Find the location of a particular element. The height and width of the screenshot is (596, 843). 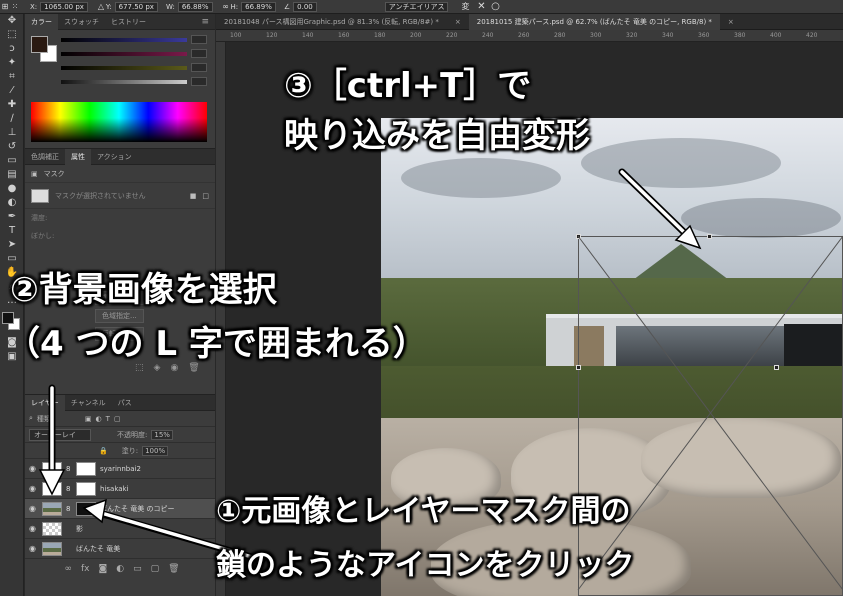

pixel-mask-icon: ■ is located at coordinates (193, 196).